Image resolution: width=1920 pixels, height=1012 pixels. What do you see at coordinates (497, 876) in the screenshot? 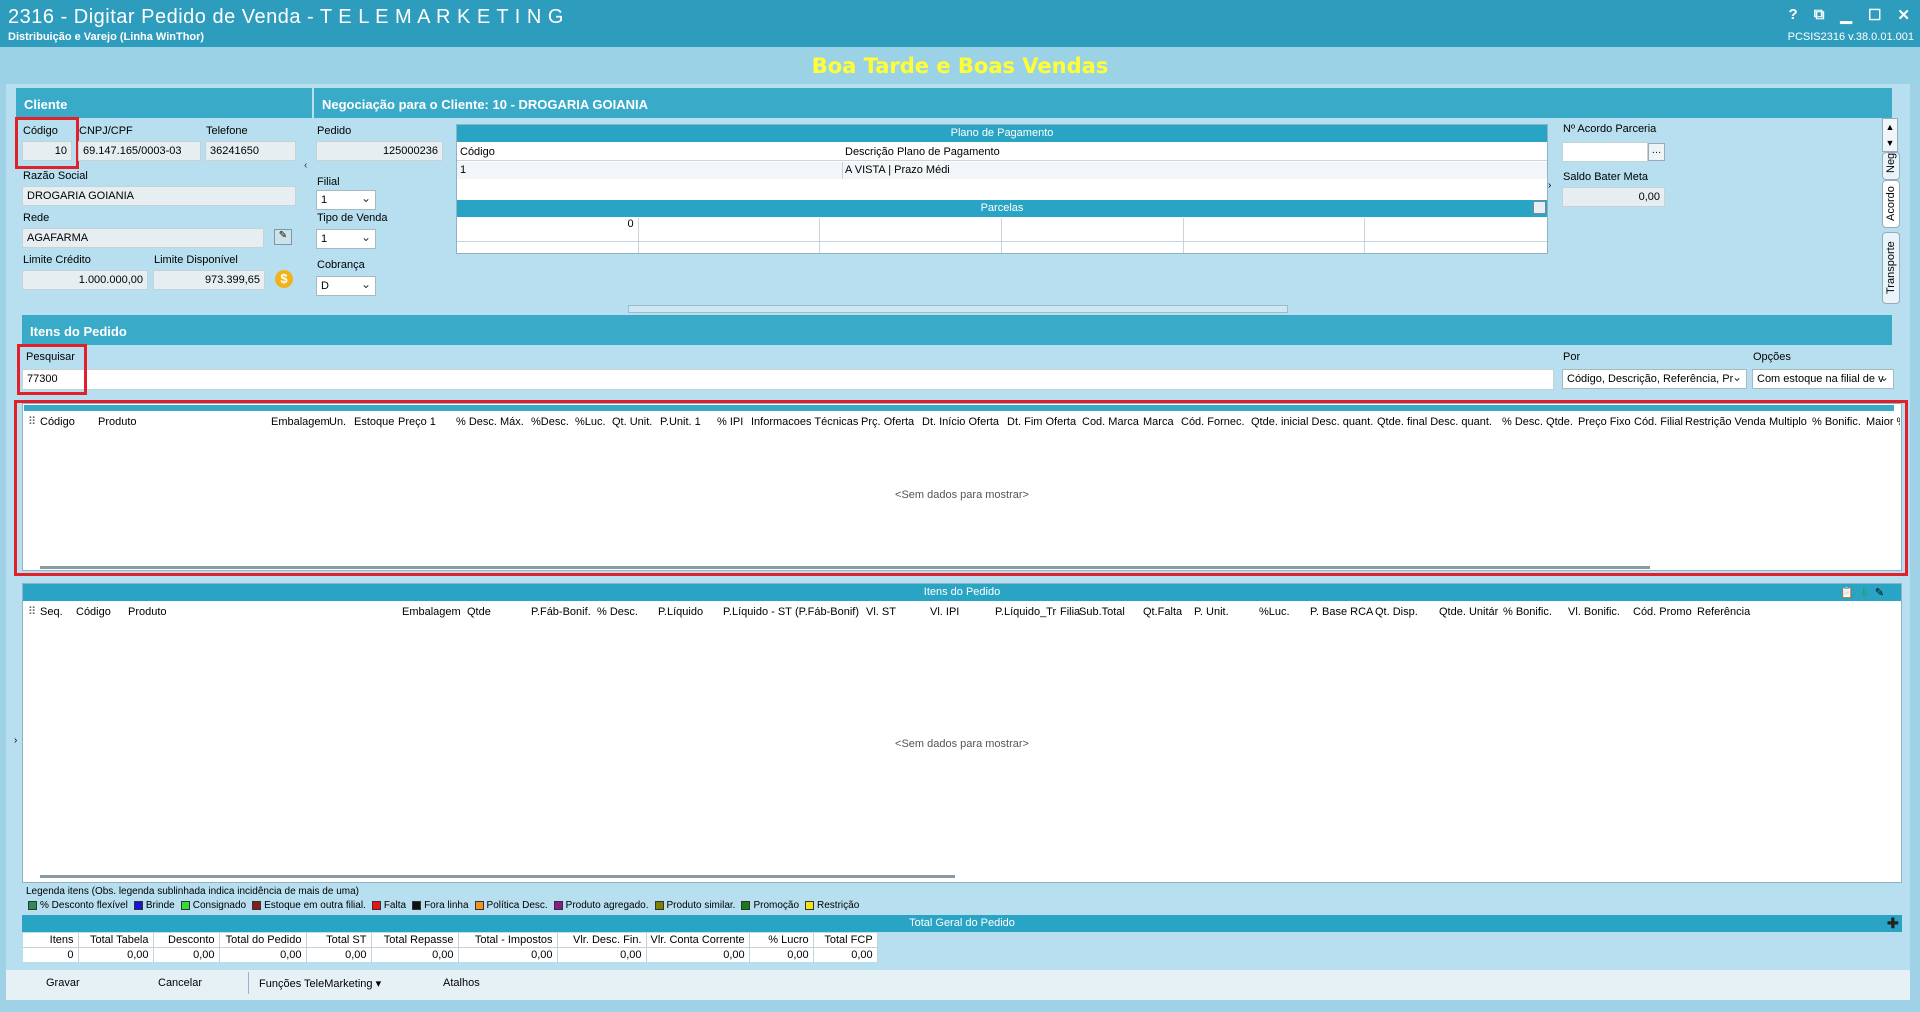
I see `order-grid-hscroll` at bounding box center [497, 876].